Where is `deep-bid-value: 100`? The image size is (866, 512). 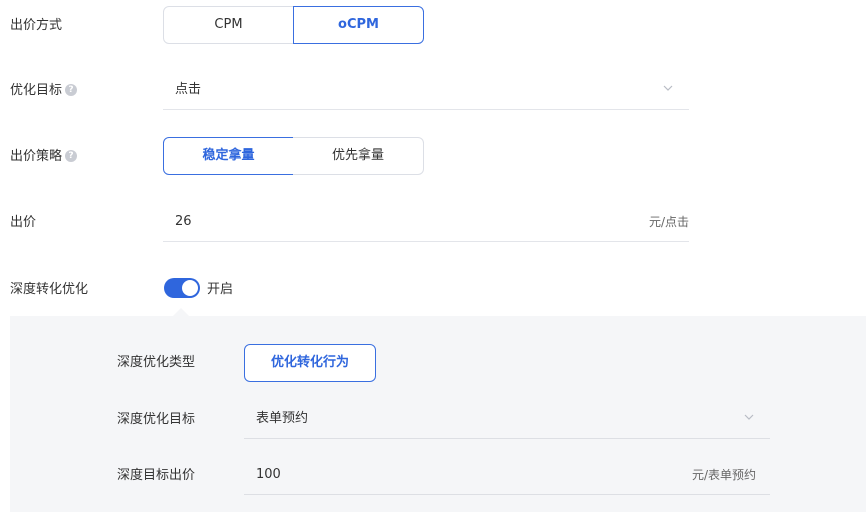 deep-bid-value: 100 is located at coordinates (268, 474).